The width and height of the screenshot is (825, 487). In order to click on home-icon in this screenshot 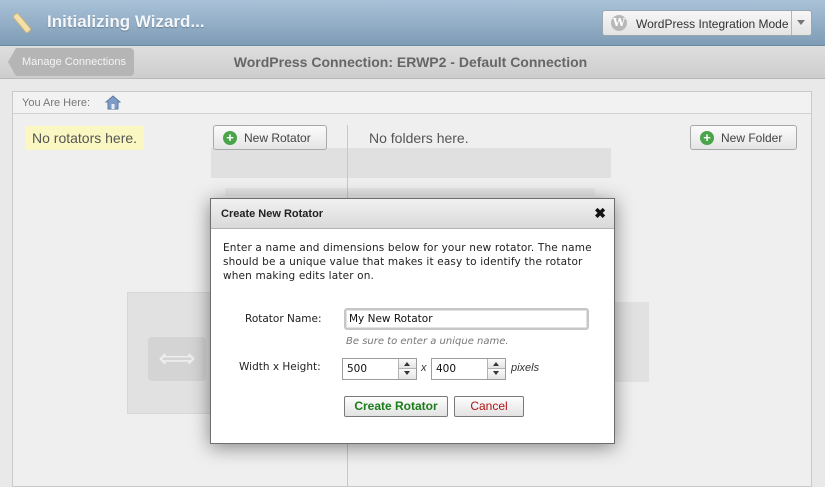, I will do `click(113, 102)`.